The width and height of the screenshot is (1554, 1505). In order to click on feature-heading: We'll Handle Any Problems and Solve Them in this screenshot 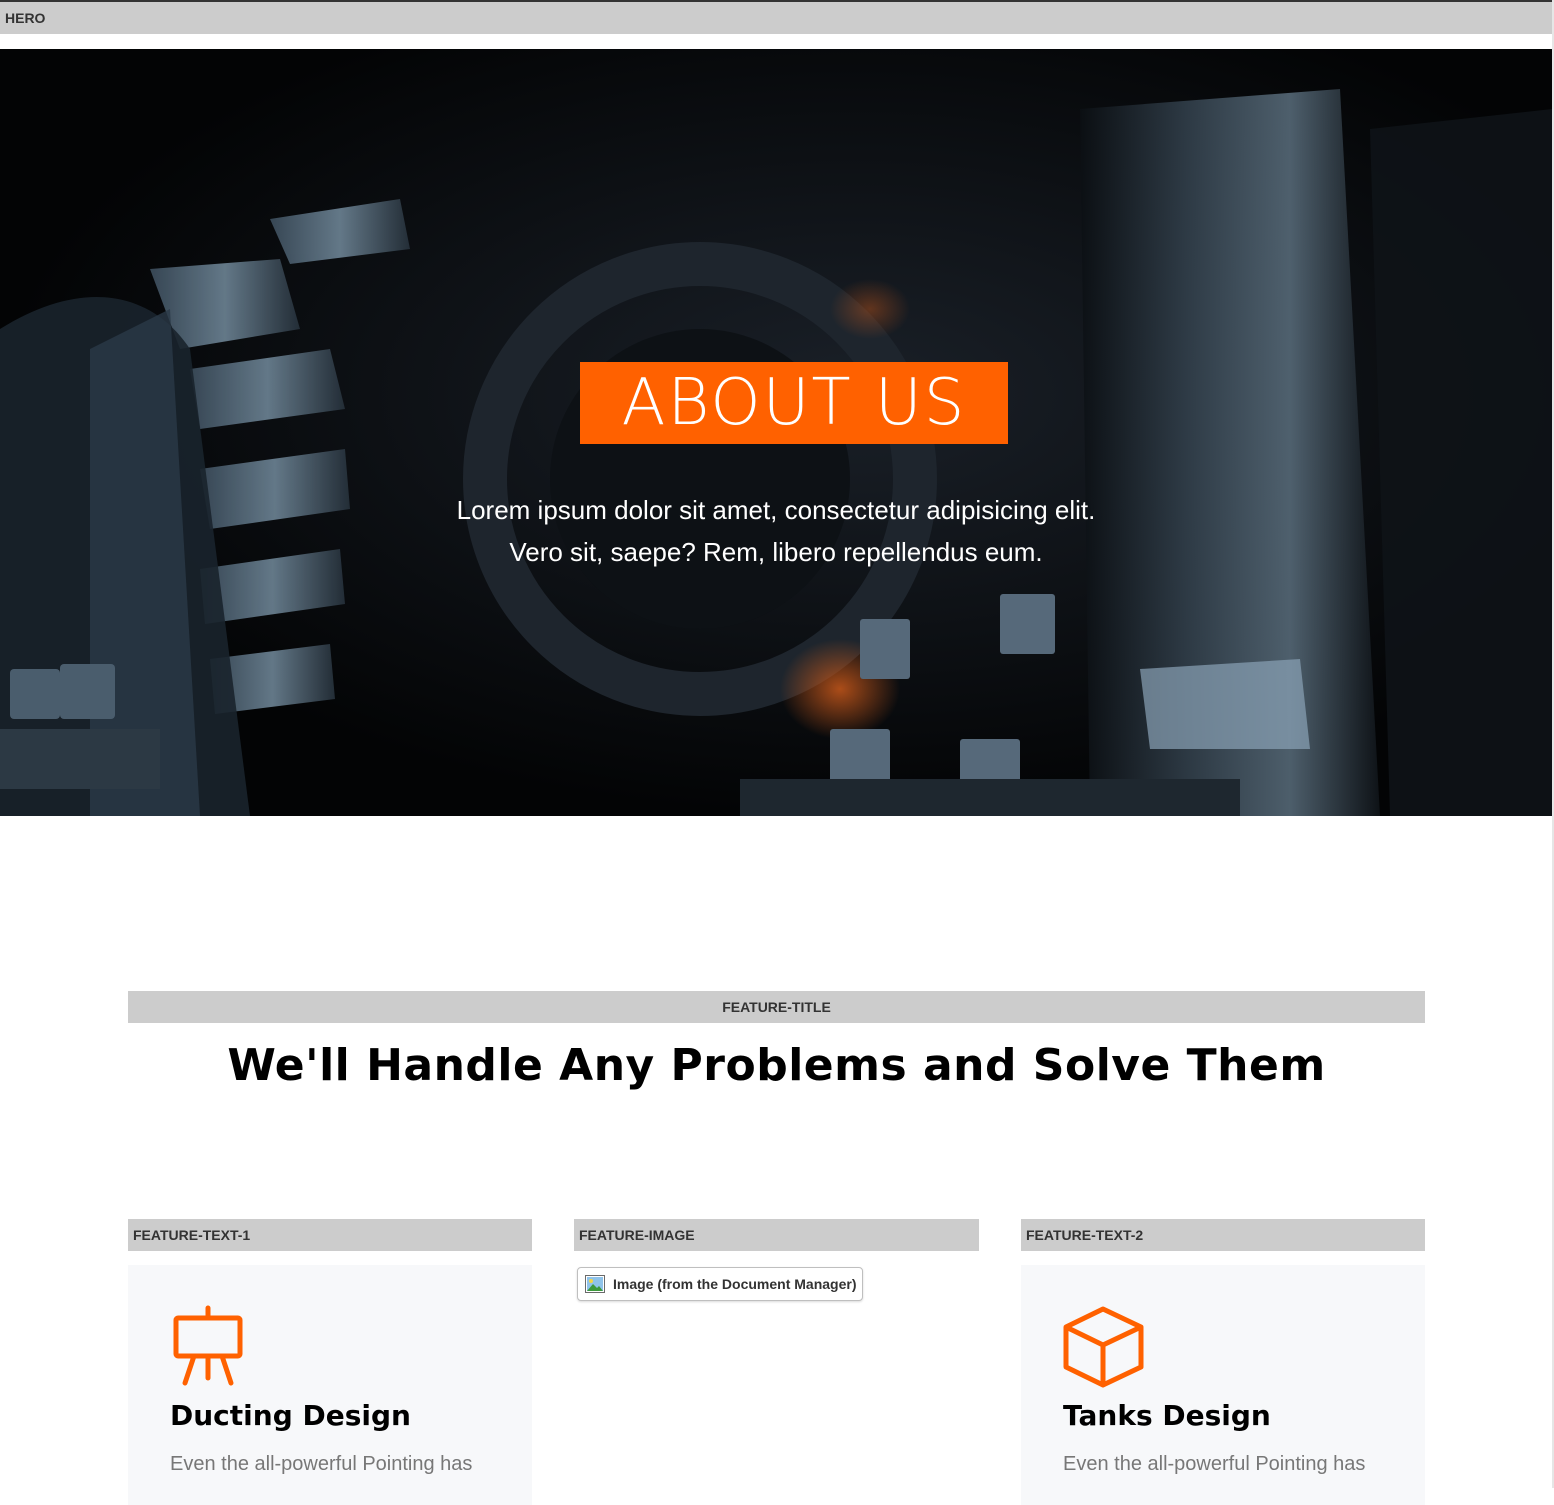, I will do `click(776, 1065)`.